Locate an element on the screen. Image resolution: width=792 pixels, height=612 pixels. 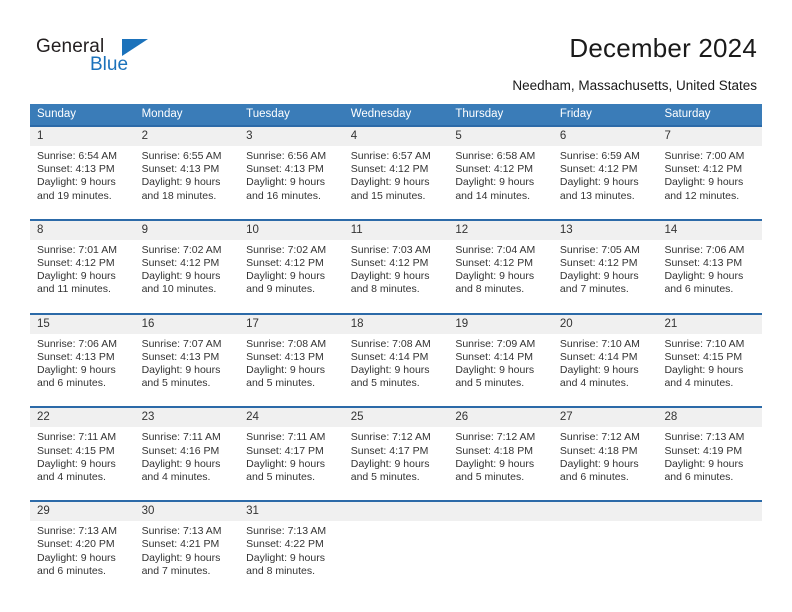
day-number: 21 is located at coordinates (710, 324).